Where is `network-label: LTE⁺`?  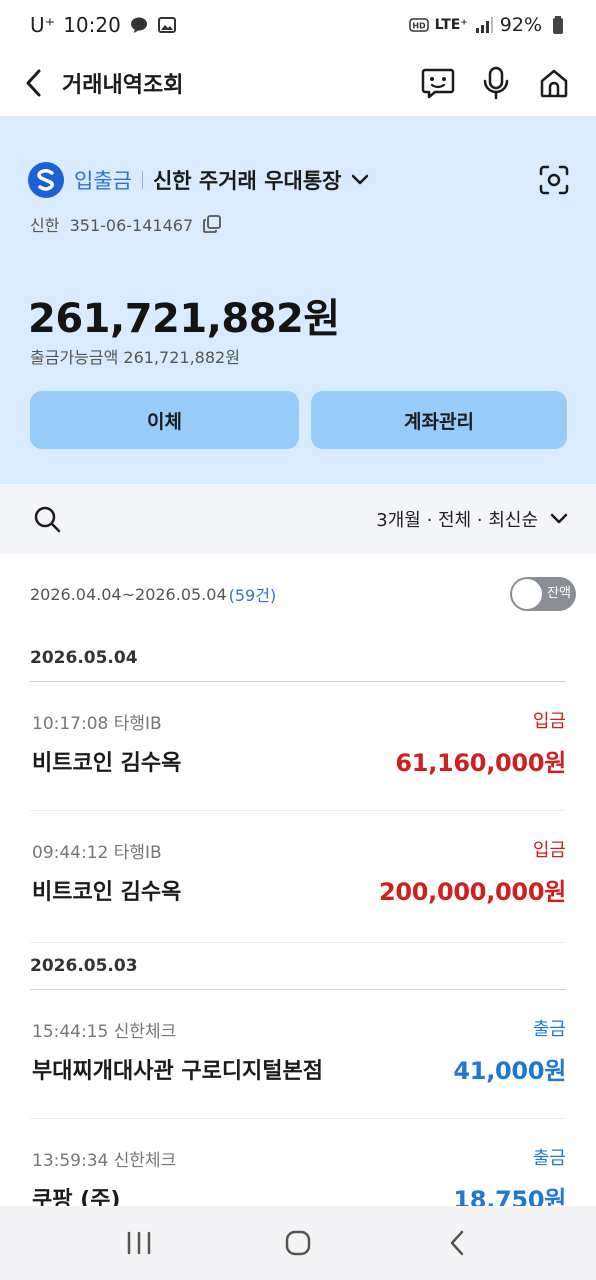
network-label: LTE⁺ is located at coordinates (451, 25).